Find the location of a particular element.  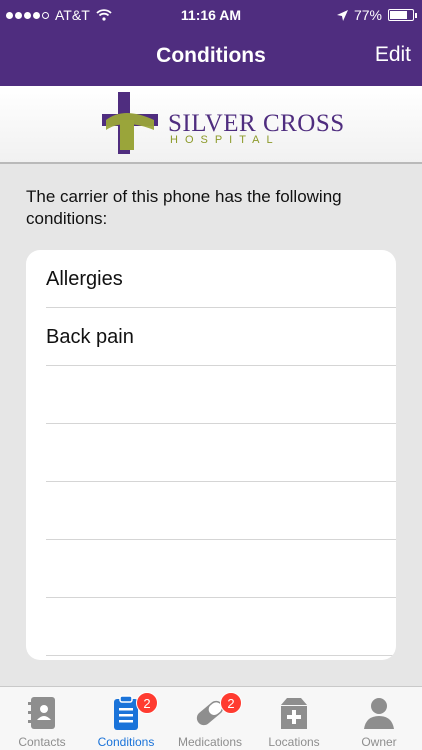

header-bar: AT&T 11:16 AM 77% Conditions Edit is located at coordinates (211, 43).